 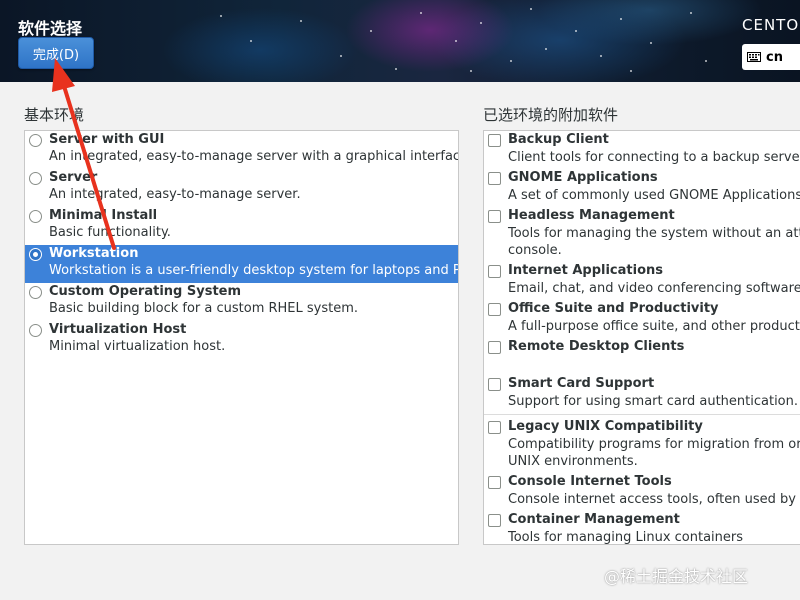 I want to click on keyboard-layout-indicator: cn, so click(x=771, y=57).